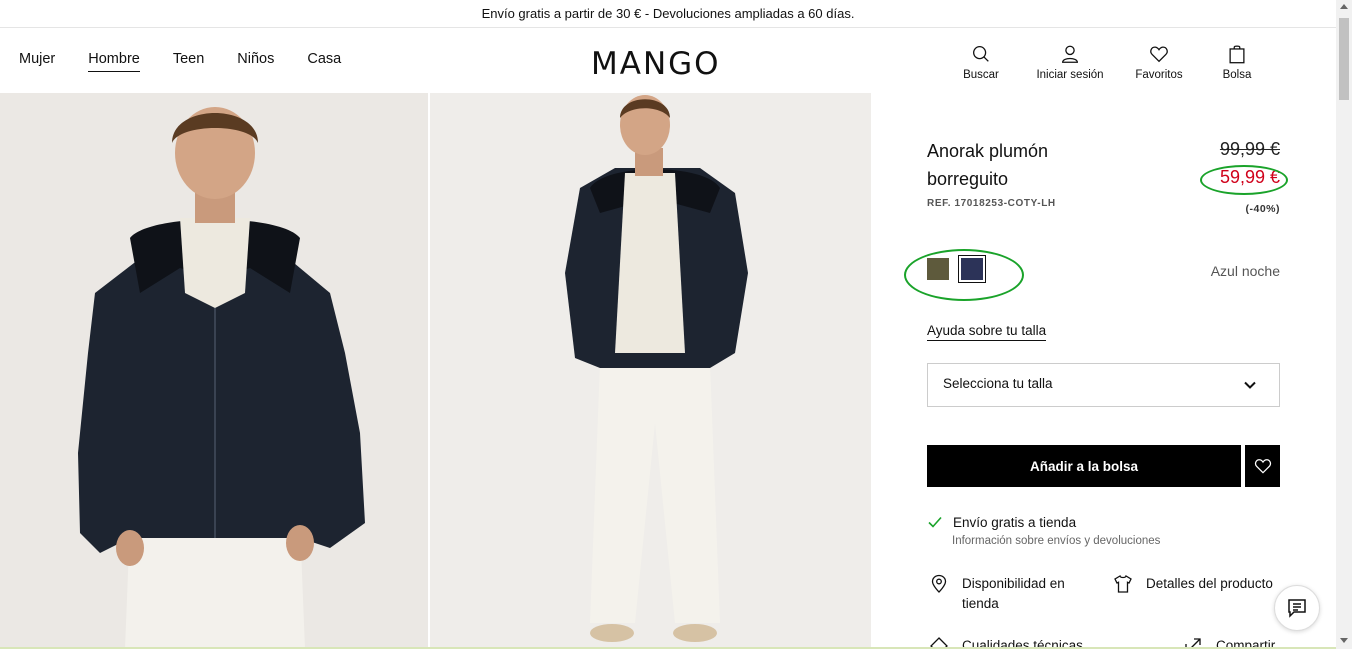 The height and width of the screenshot is (649, 1352). Describe the element at coordinates (1123, 583) in the screenshot. I see `shirt-icon` at that location.